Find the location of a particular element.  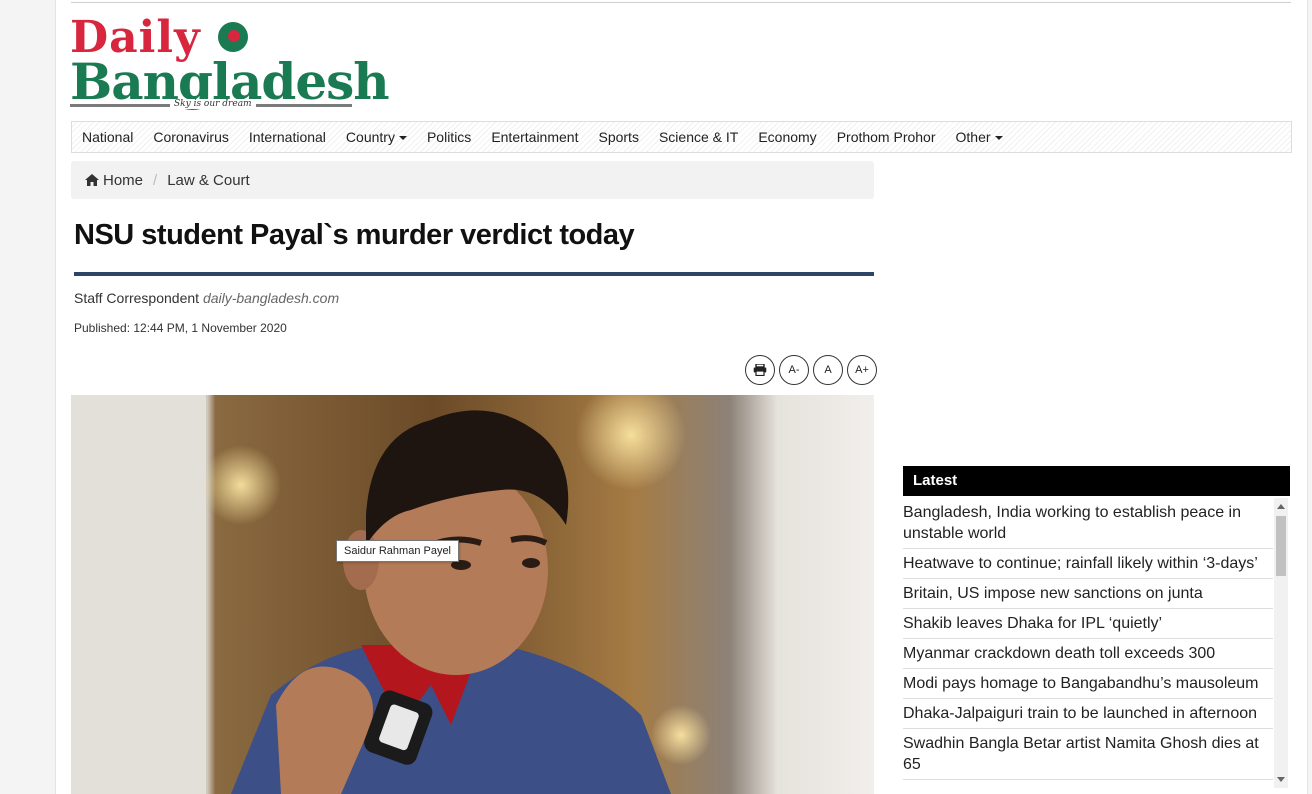

nav-item-label: Other is located at coordinates (973, 137).